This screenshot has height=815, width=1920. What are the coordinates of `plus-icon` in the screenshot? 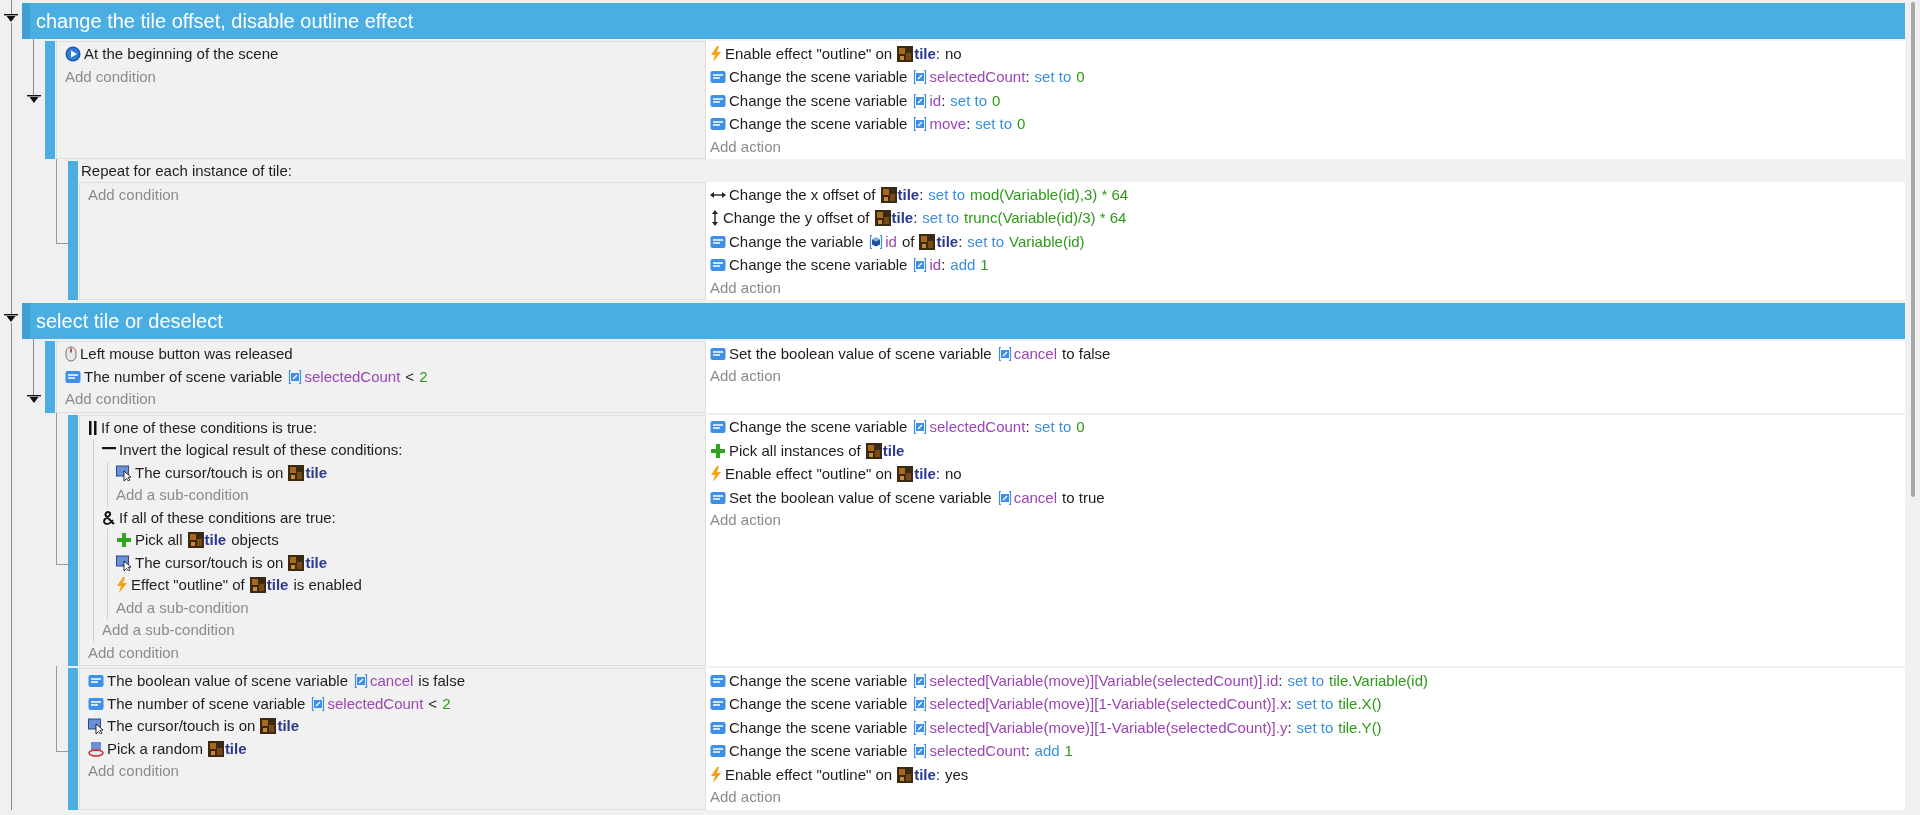 It's located at (718, 450).